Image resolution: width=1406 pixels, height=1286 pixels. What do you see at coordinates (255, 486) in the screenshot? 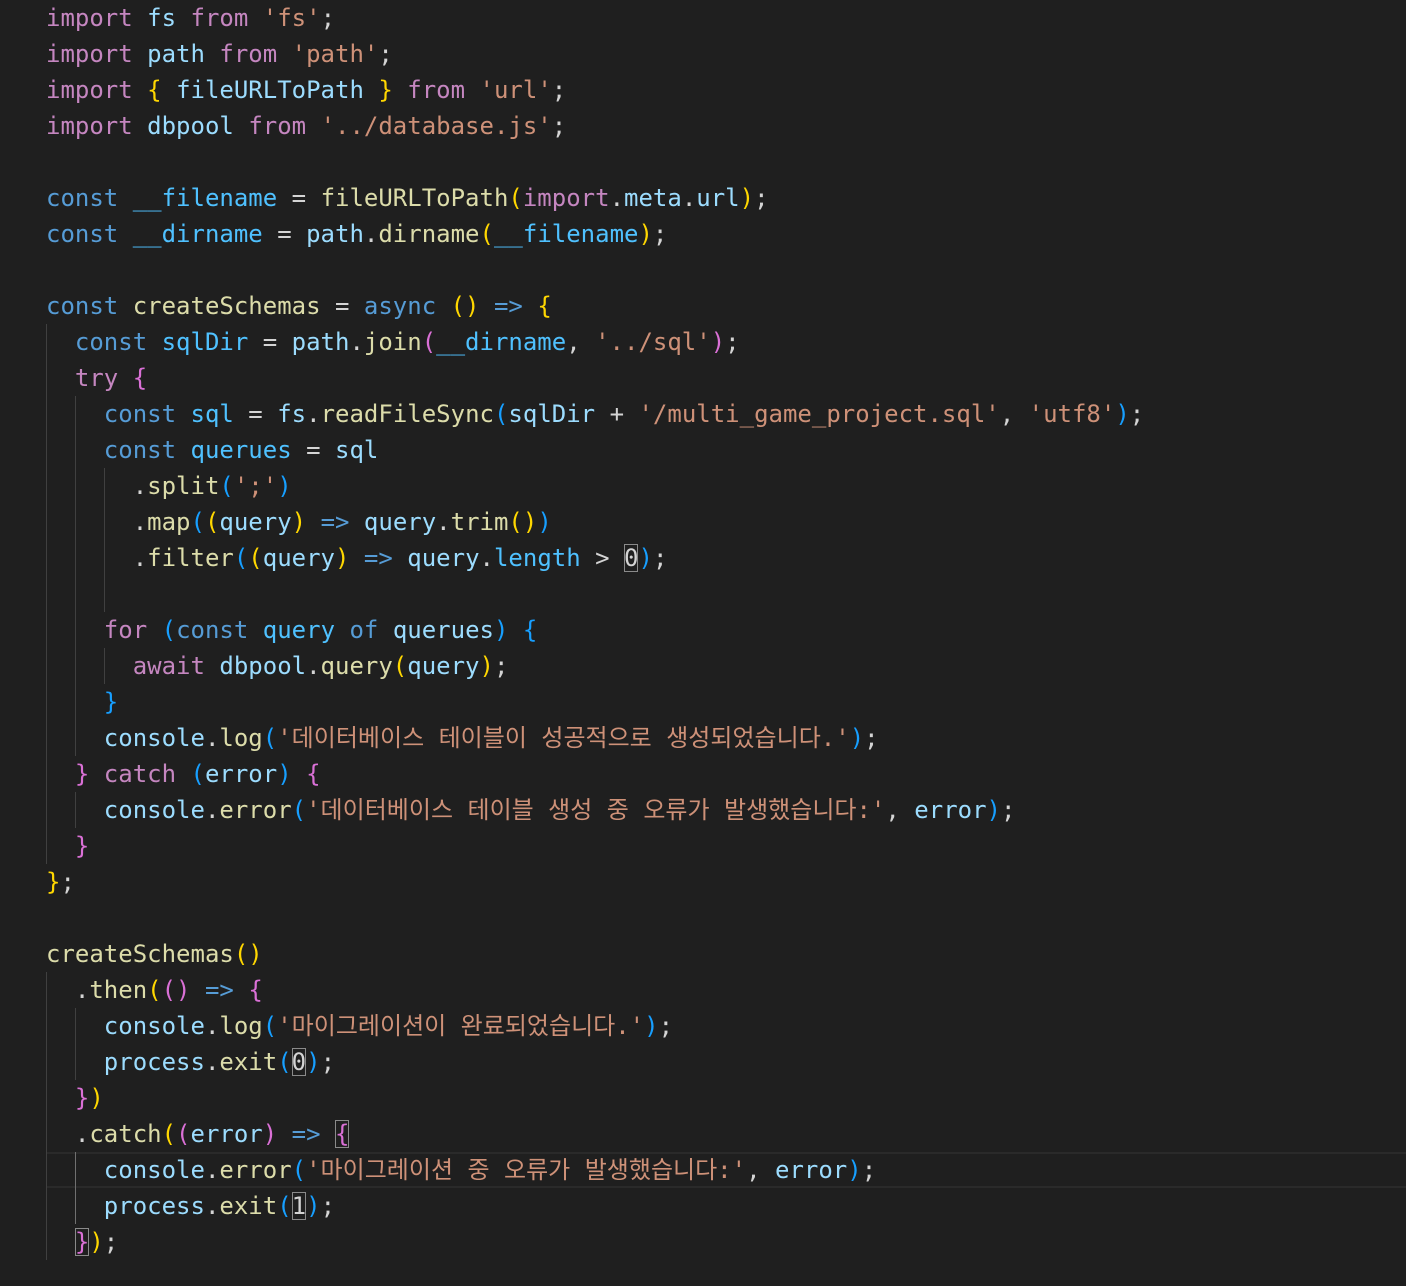
I see `code-token: ';'` at bounding box center [255, 486].